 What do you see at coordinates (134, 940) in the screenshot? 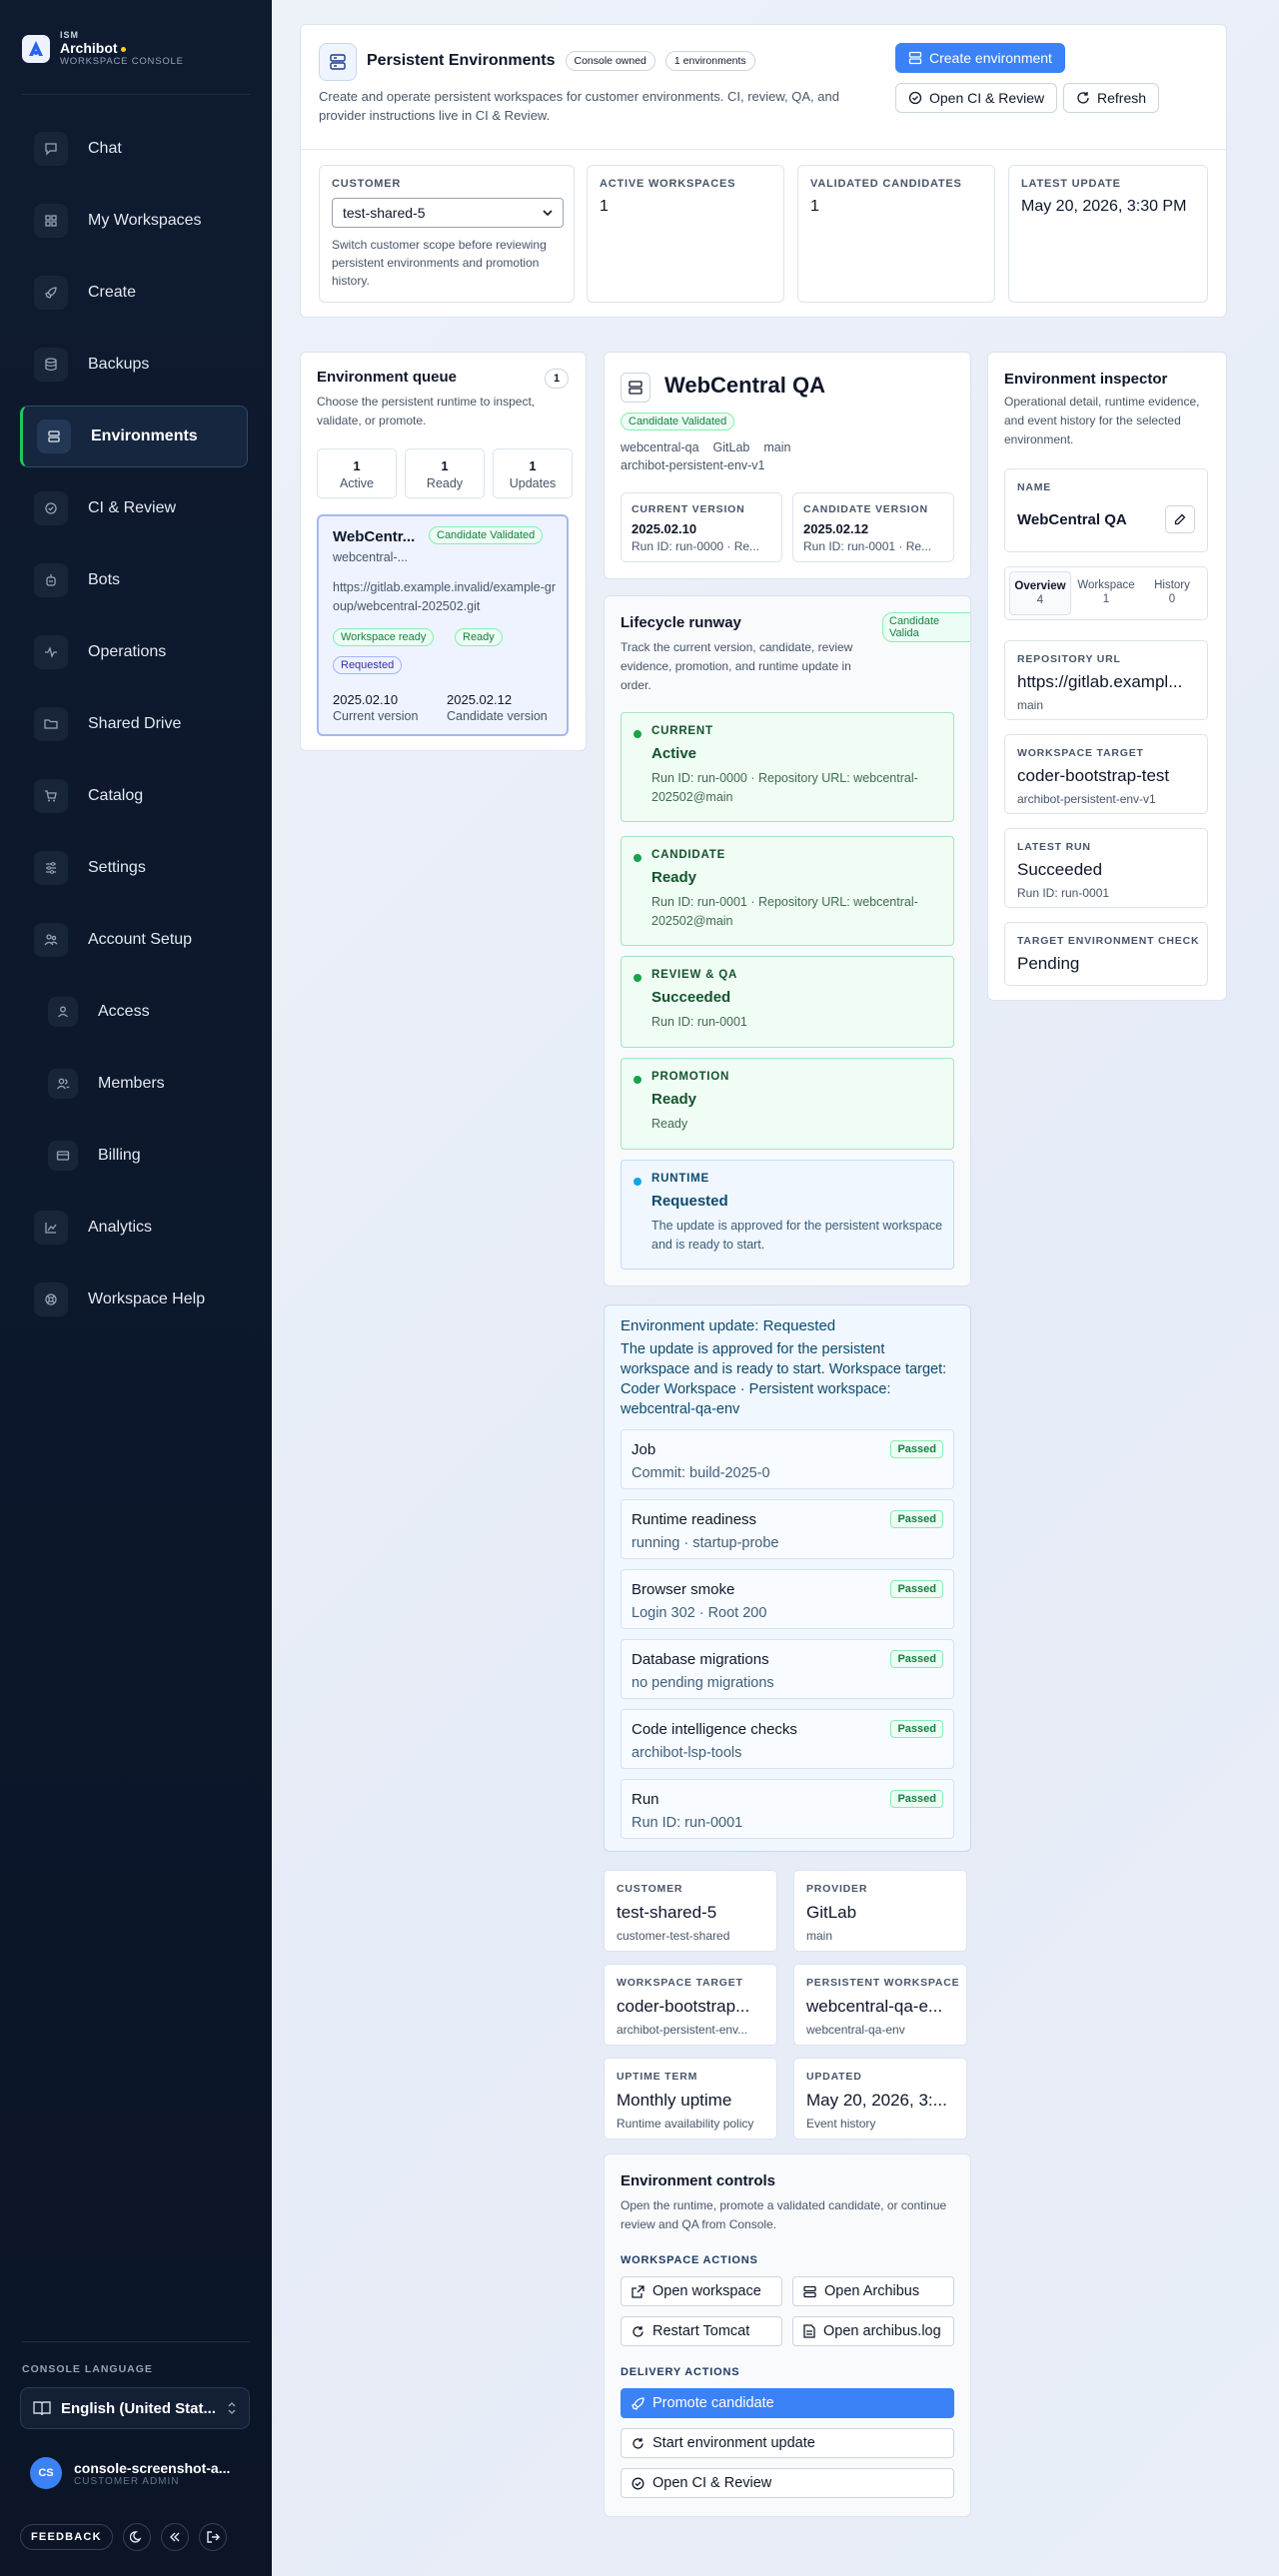
I see `sidebar-item-account-setup: Account Setup` at bounding box center [134, 940].